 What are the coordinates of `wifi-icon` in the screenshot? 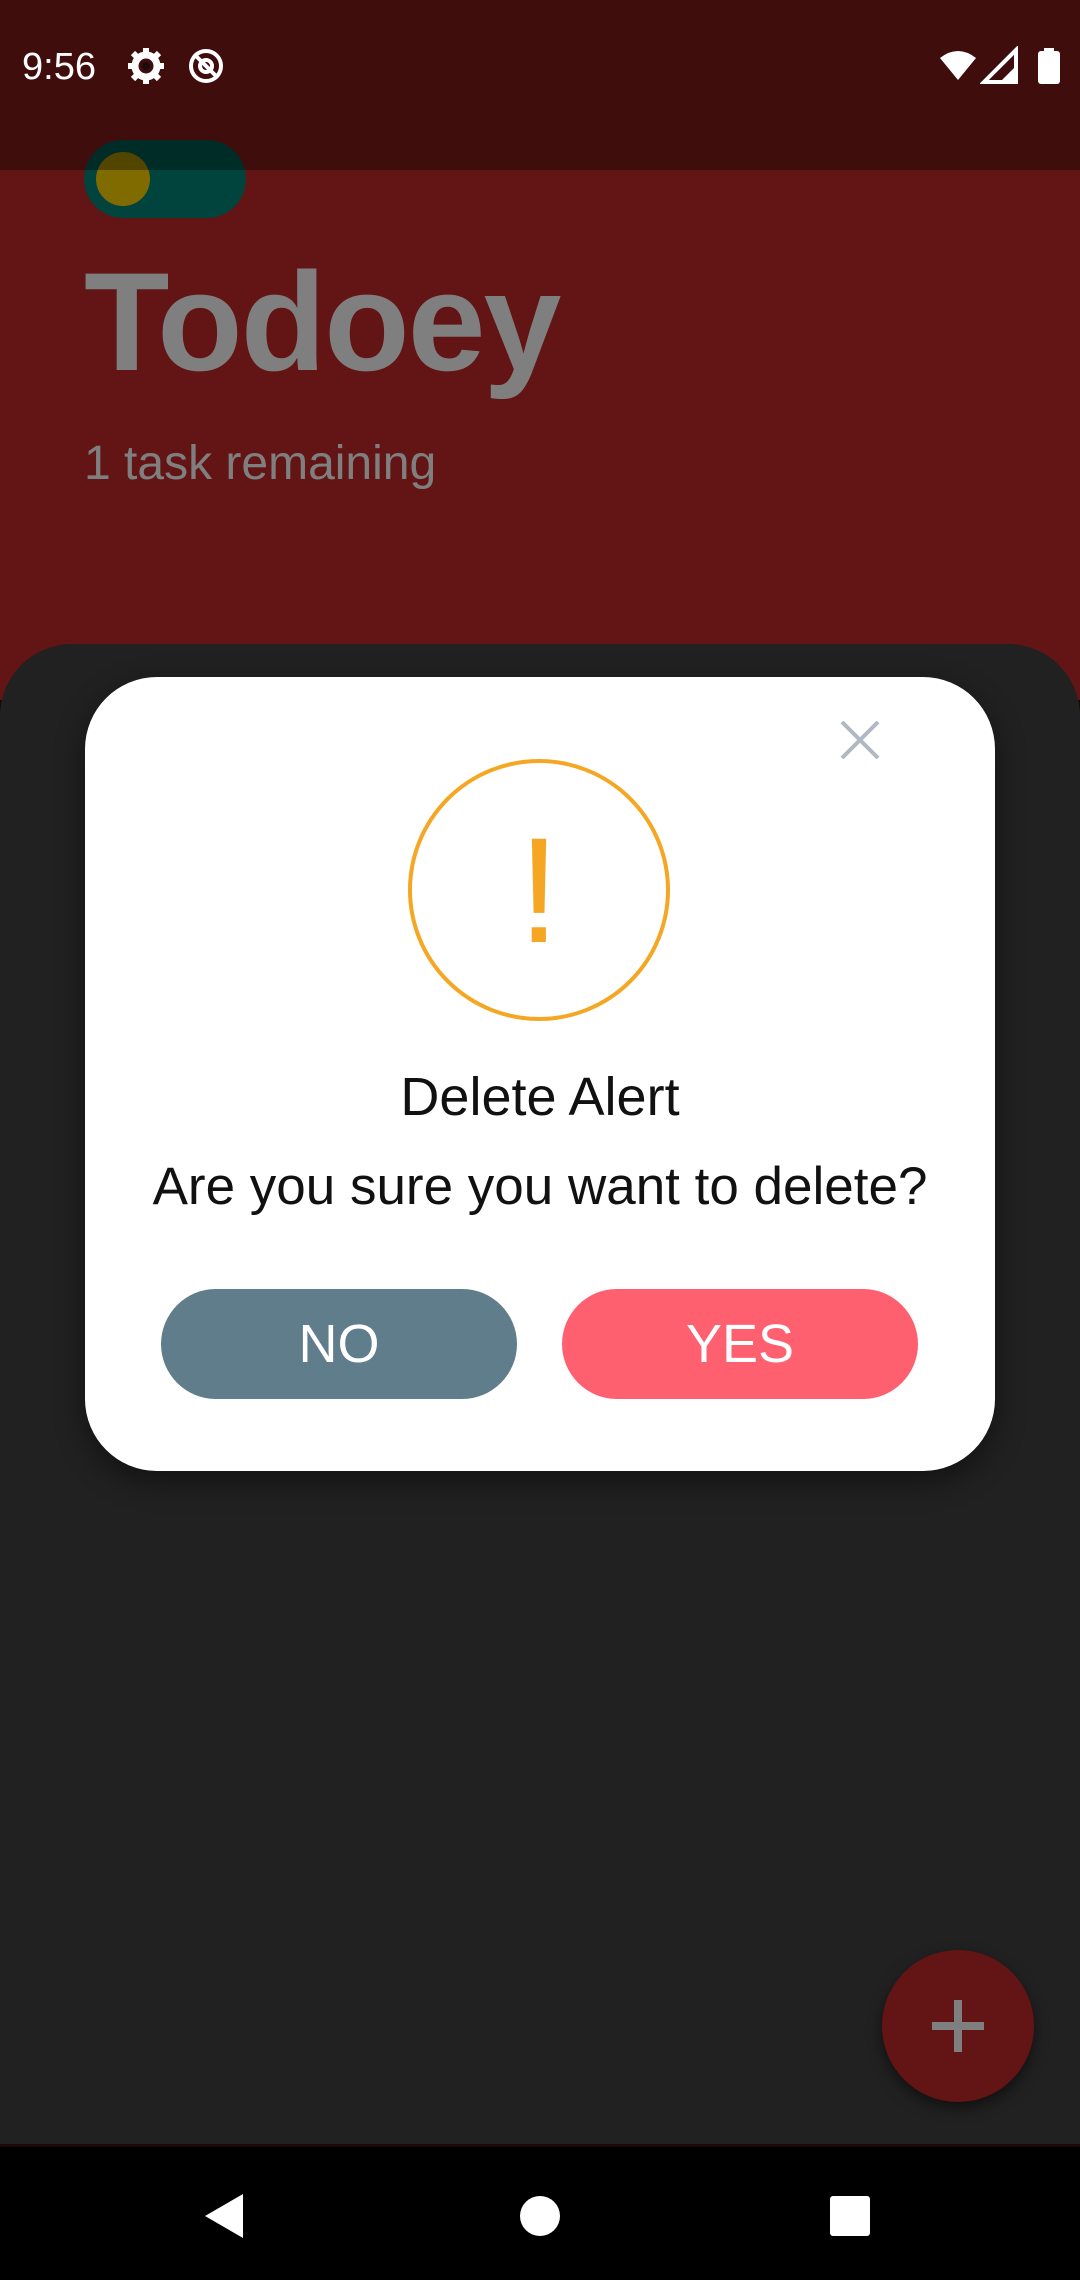 It's located at (958, 65).